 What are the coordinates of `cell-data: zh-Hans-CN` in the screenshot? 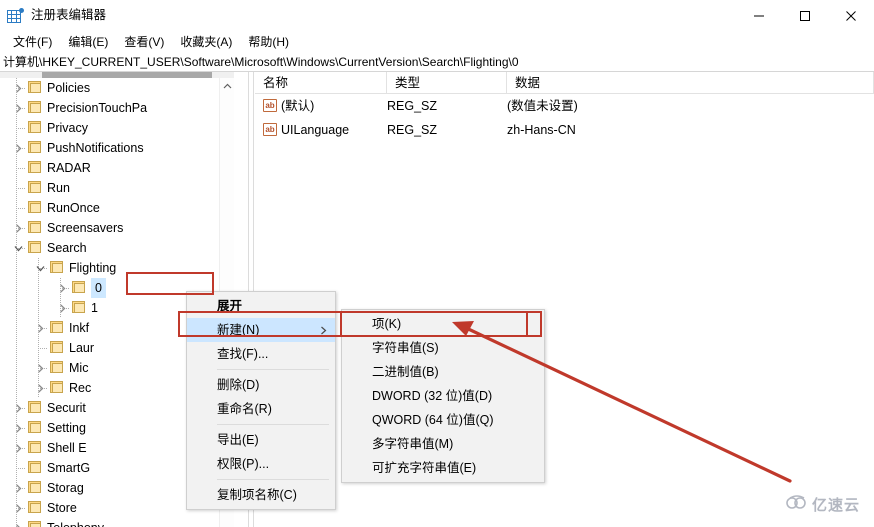 It's located at (541, 130).